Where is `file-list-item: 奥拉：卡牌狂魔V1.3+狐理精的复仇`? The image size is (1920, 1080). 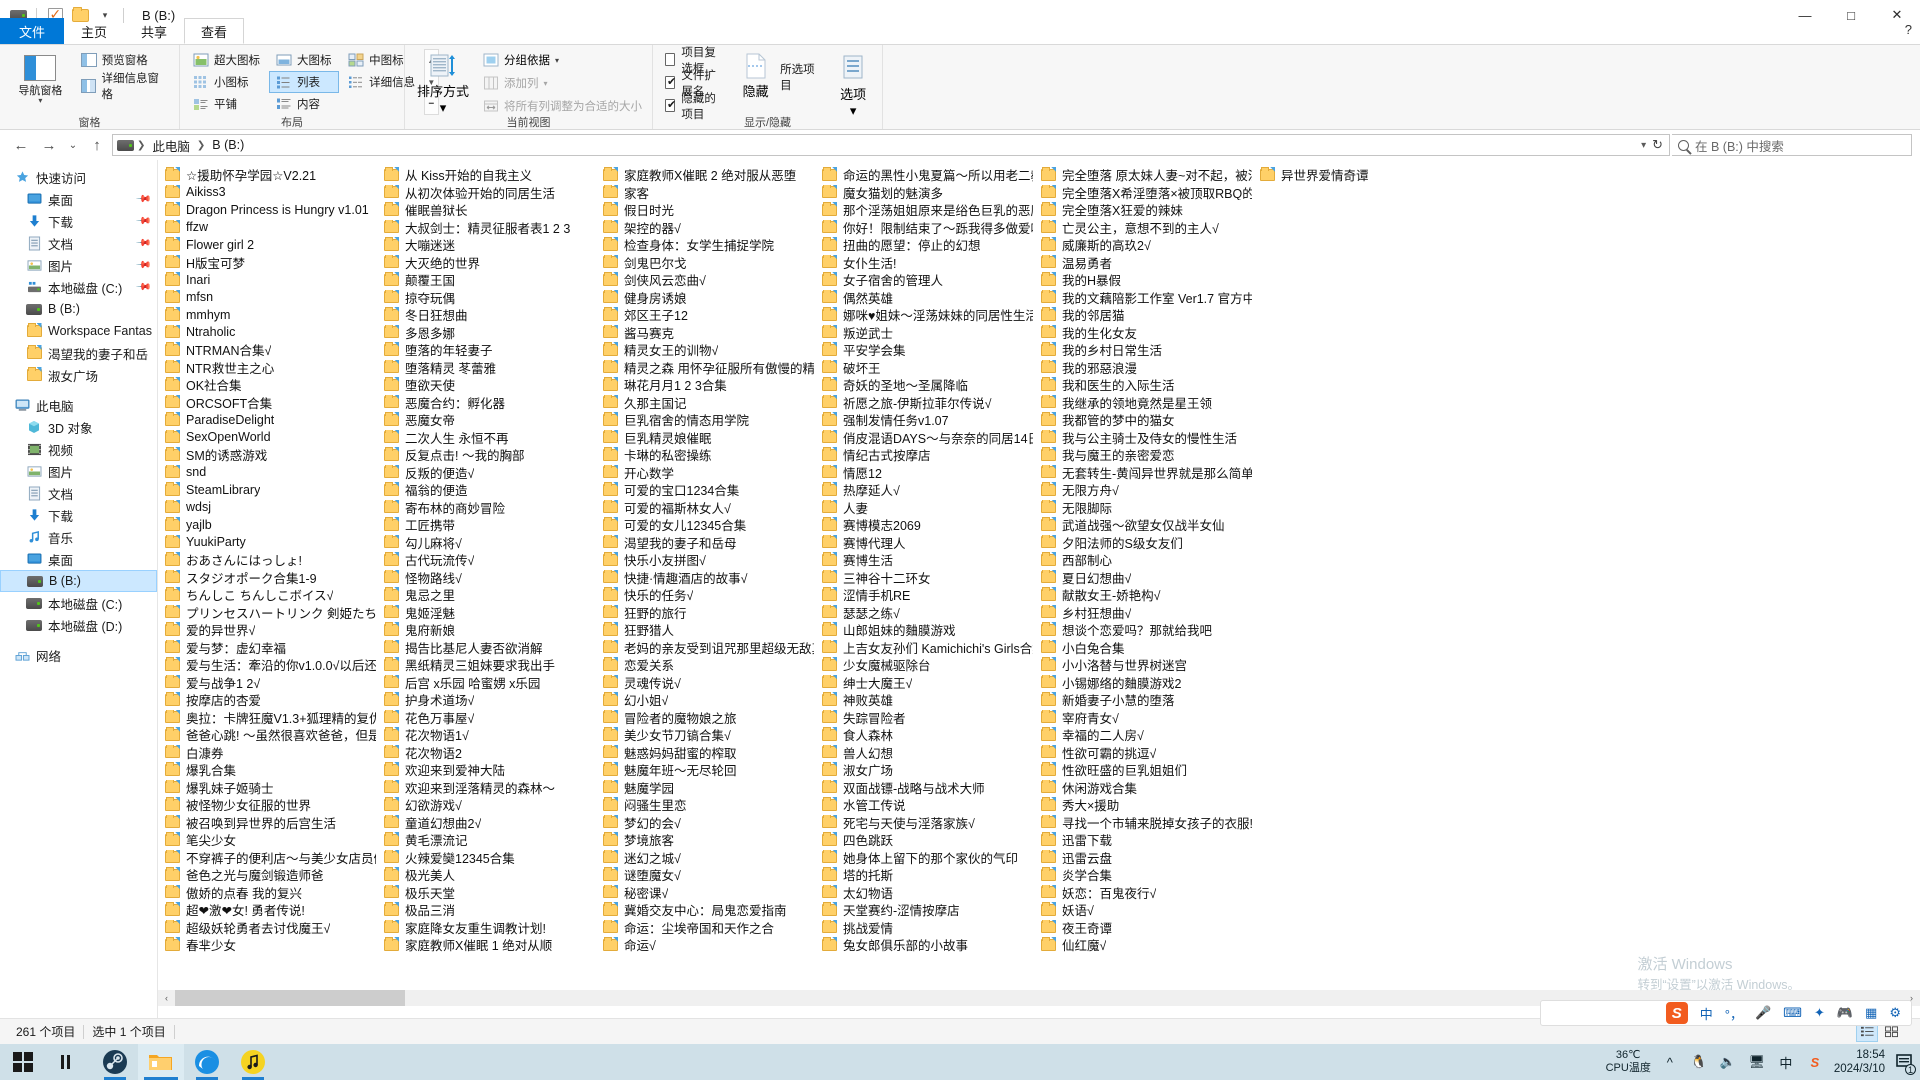
file-list-item: 奥拉：卡牌狂魔V1.3+狐理精的复仇 is located at coordinates (267, 718).